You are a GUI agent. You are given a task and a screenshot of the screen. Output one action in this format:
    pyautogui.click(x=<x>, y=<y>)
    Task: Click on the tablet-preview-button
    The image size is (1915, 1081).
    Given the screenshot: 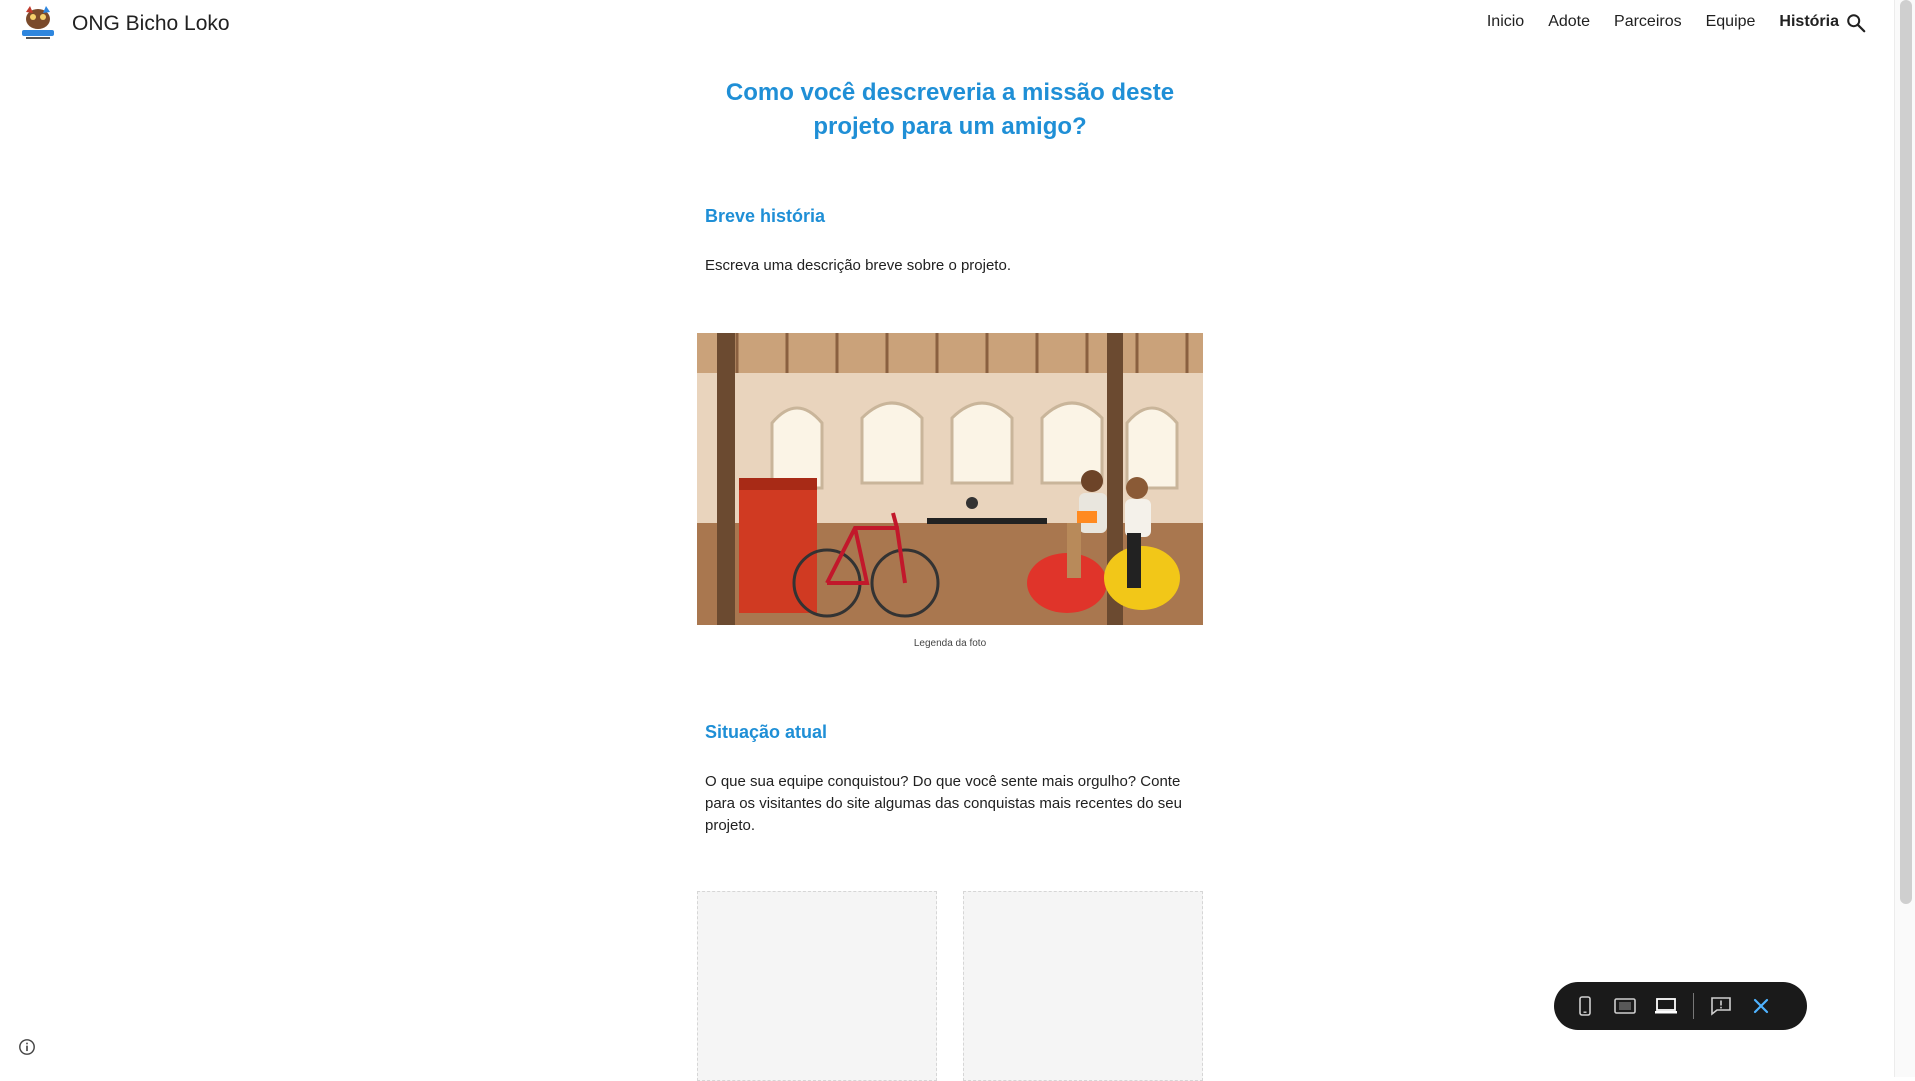 What is the action you would take?
    pyautogui.click(x=1624, y=1006)
    